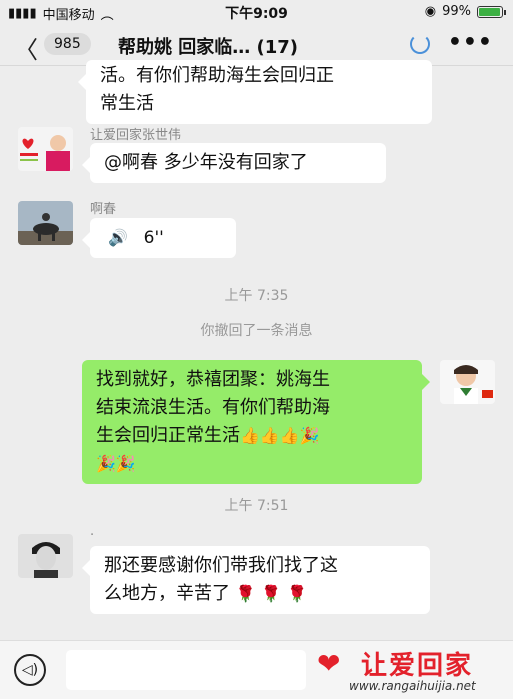 The width and height of the screenshot is (513, 699). I want to click on watermark-brand: 让爱回家, so click(417, 666).